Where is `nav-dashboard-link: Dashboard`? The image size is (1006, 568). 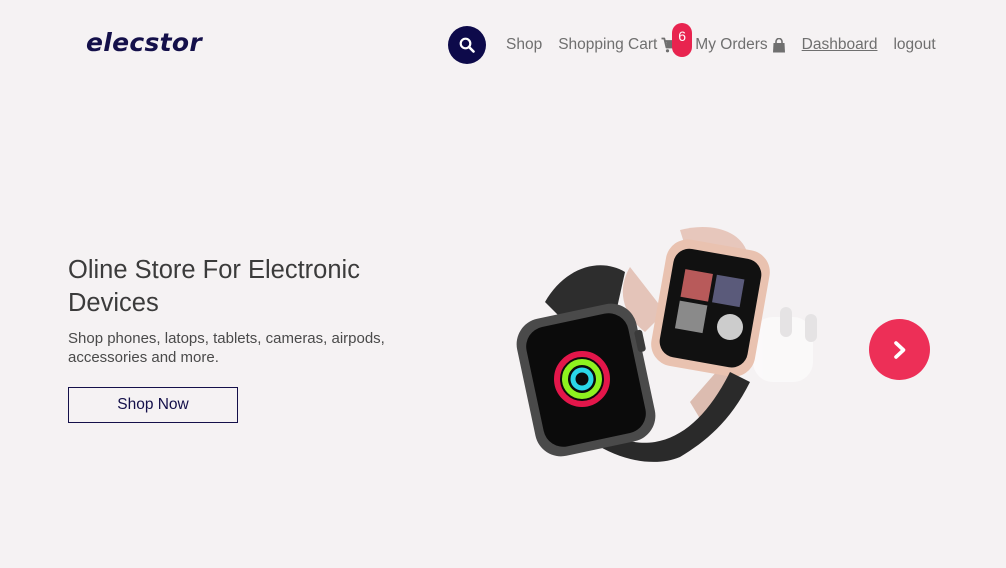 nav-dashboard-link: Dashboard is located at coordinates (840, 45).